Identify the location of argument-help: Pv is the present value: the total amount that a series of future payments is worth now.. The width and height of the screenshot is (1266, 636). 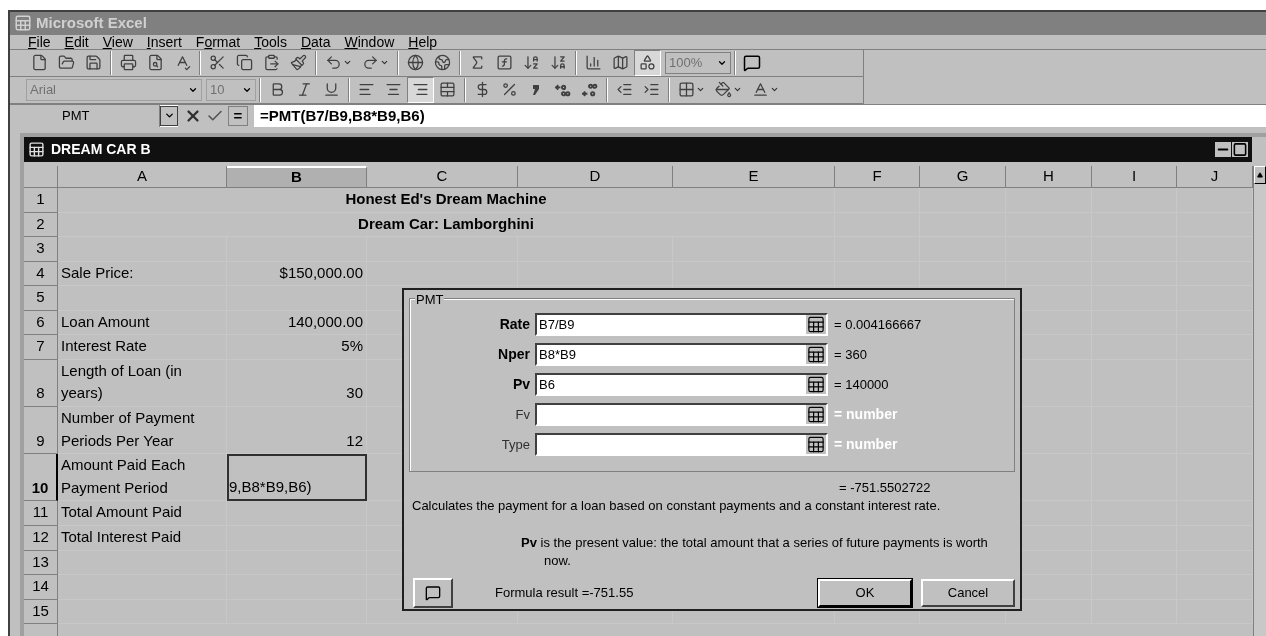
(755, 551).